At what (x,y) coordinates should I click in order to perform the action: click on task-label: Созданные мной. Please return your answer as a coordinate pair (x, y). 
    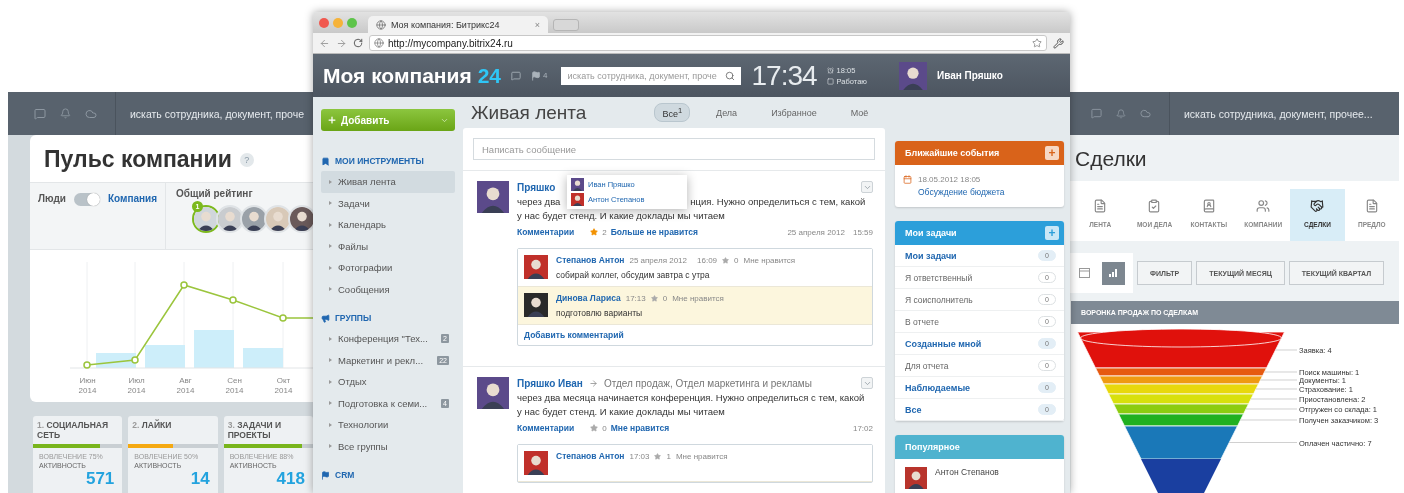
    Looking at the image, I should click on (943, 343).